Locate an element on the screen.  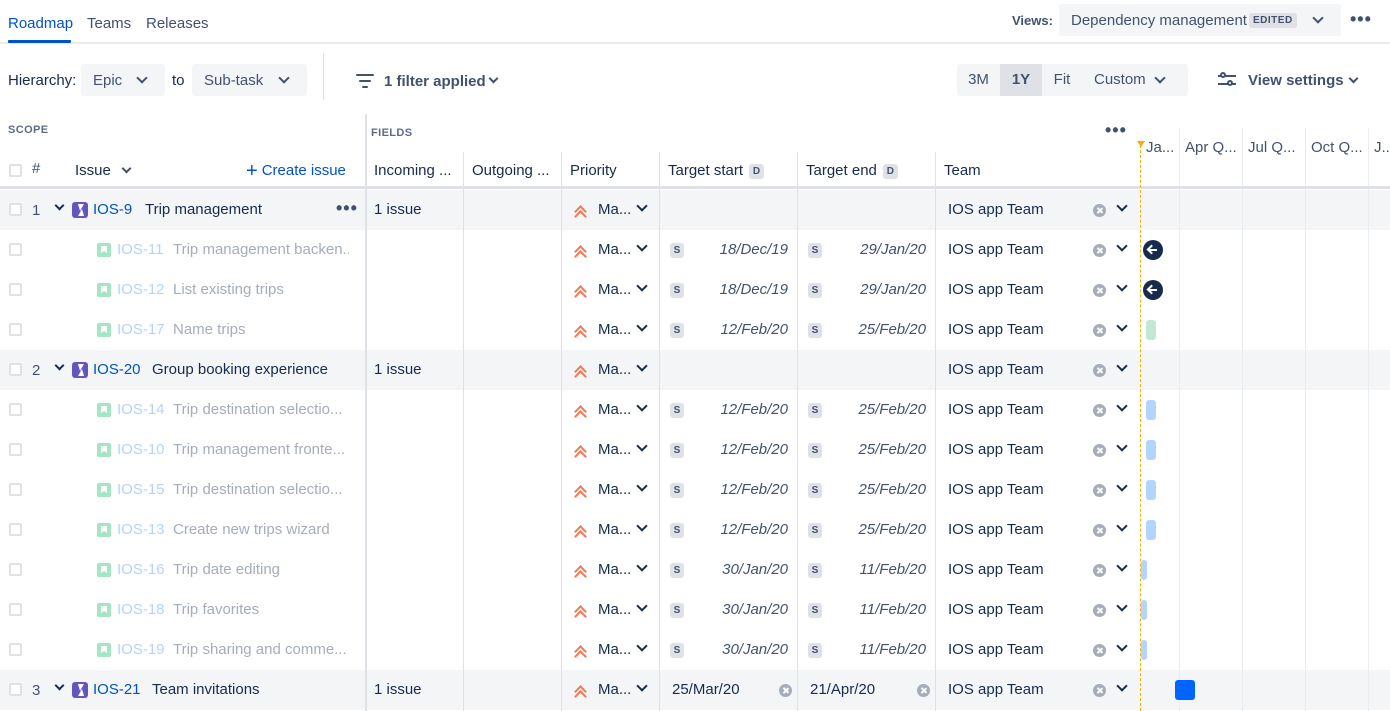
filter-button: 1 filter applied is located at coordinates (435, 81).